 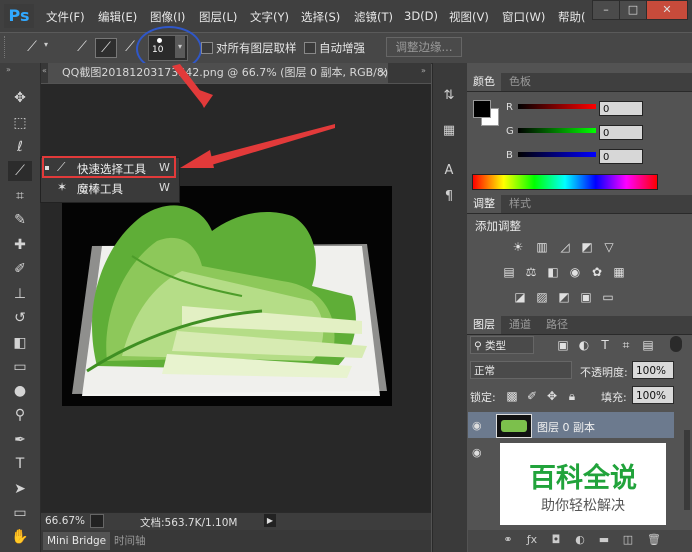 I want to click on lock-transparent-icon: ▩, so click(x=512, y=396).